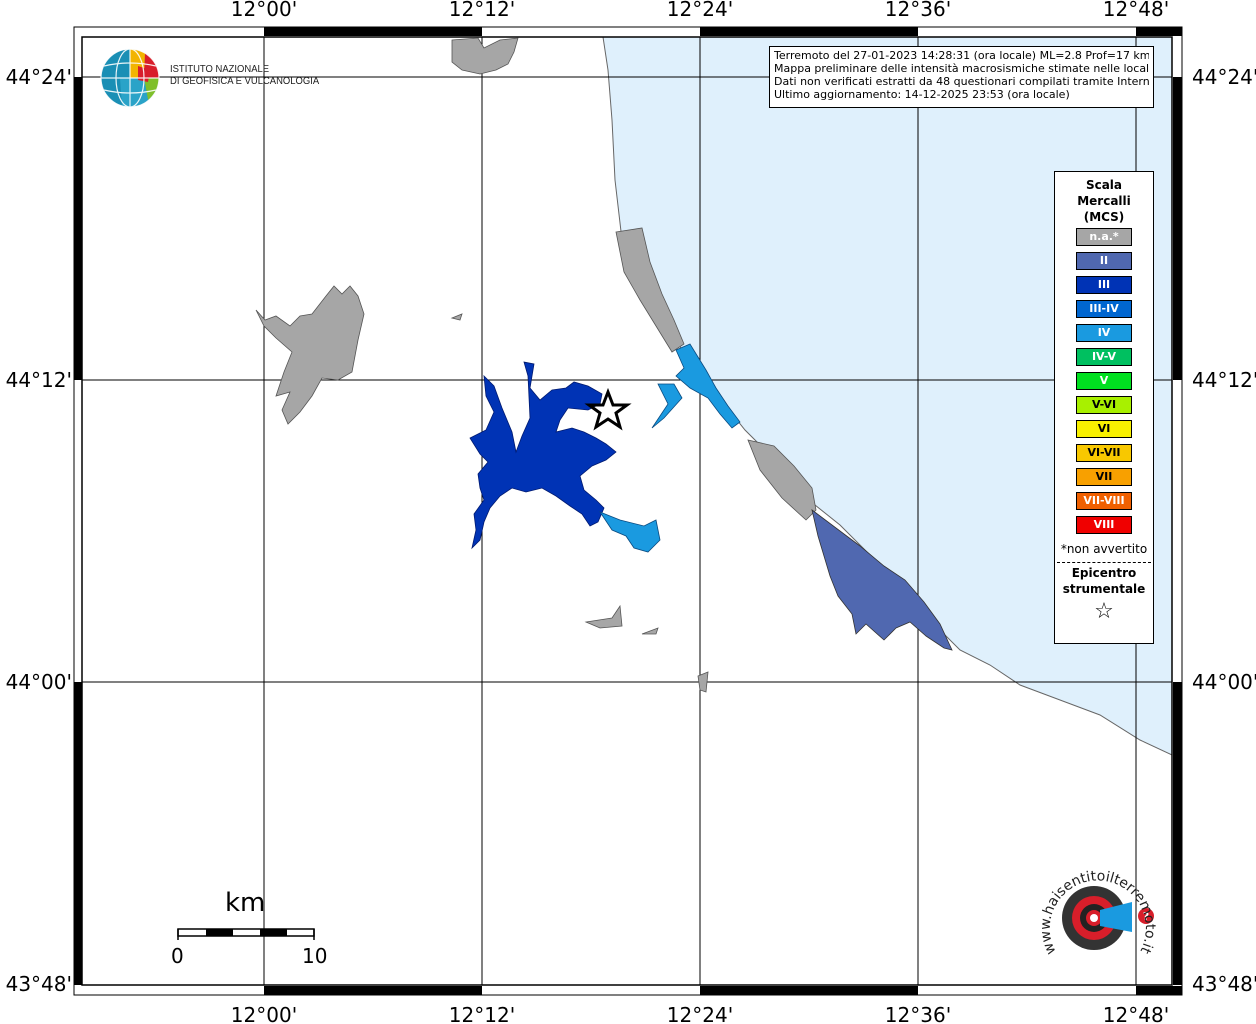  I want to click on legend-item: V-VI, so click(1104, 405).